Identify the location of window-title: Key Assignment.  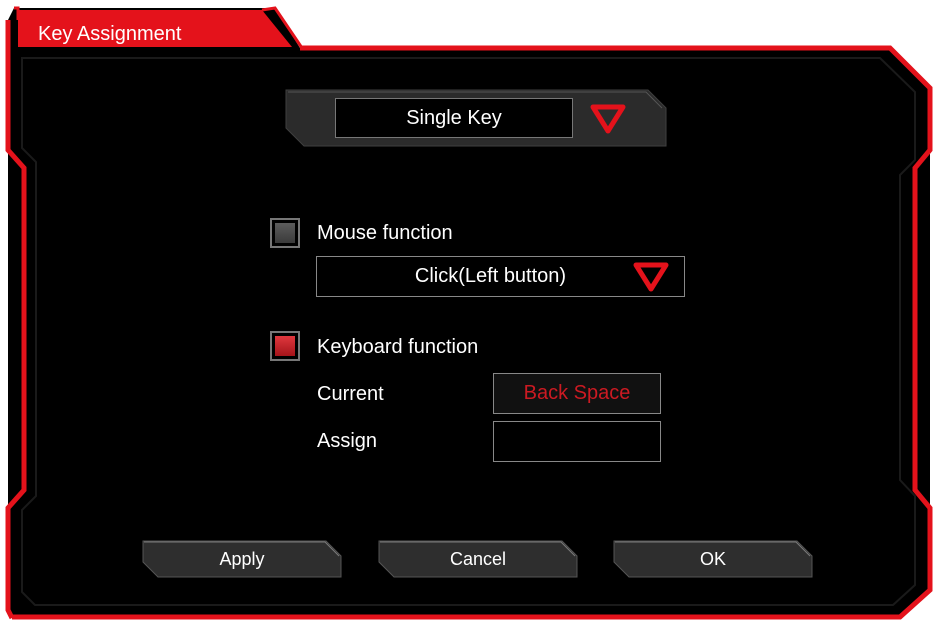
(110, 34).